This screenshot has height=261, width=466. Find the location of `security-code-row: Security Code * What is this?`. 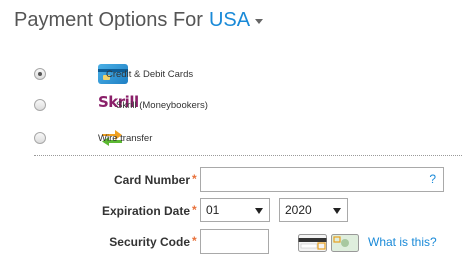

security-code-row: Security Code * What is this? is located at coordinates (233, 242).